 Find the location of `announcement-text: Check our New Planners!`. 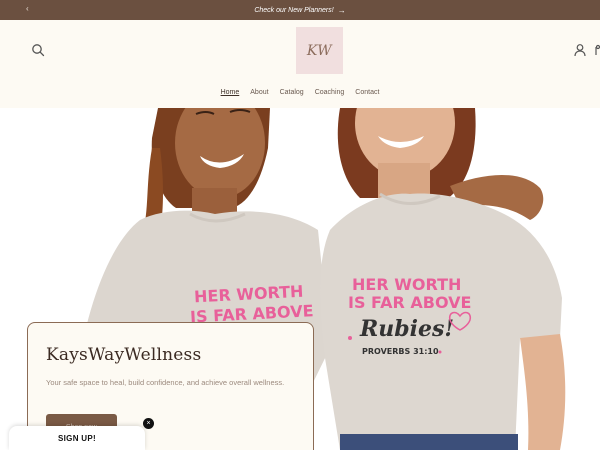

announcement-text: Check our New Planners! is located at coordinates (294, 10).